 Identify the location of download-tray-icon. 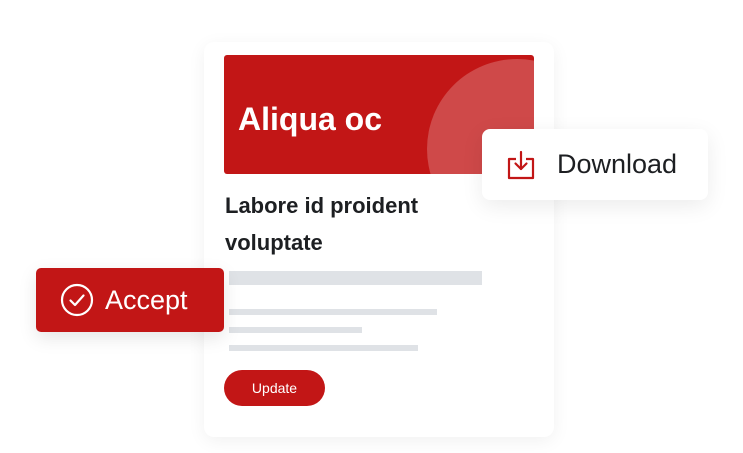
(521, 164).